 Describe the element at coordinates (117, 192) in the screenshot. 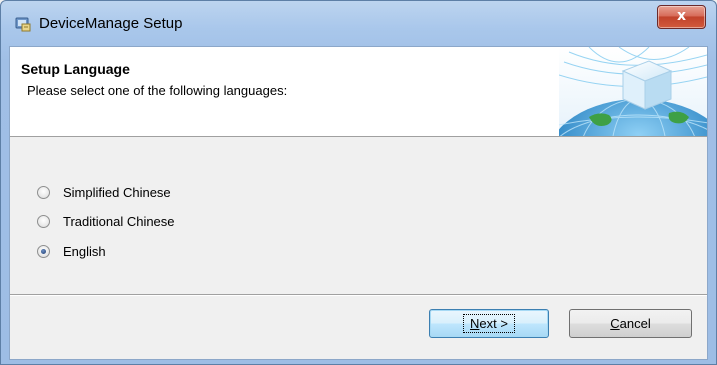

I see `radio-label: Simplified Chinese` at that location.